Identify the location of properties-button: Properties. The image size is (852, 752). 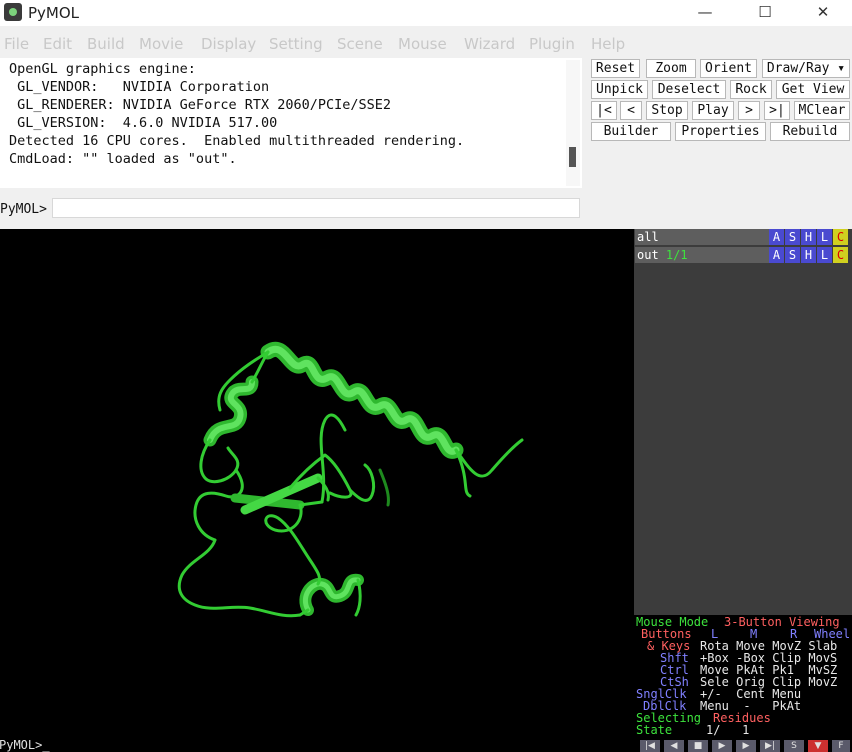
(720, 131).